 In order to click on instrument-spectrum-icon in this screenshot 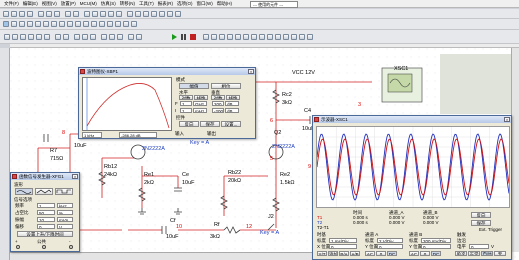, I will do `click(302, 37)`.